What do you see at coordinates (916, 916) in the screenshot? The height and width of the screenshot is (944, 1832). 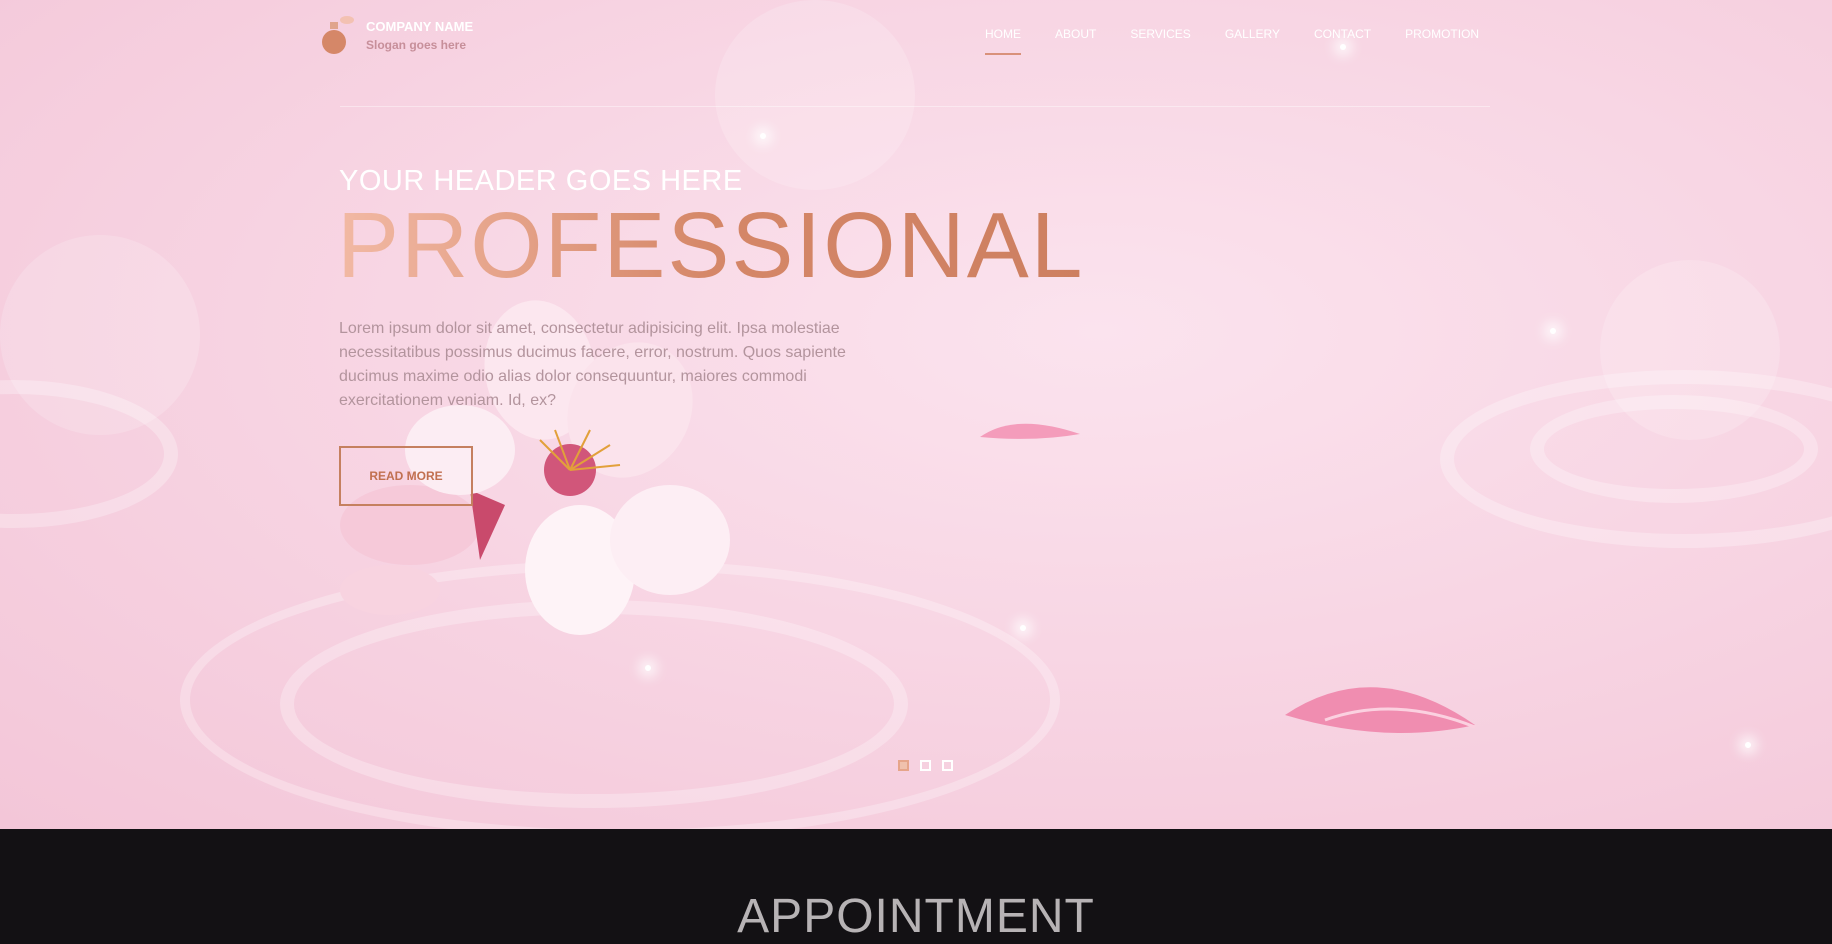 I see `appointment-heading: APPOINTMENT` at bounding box center [916, 916].